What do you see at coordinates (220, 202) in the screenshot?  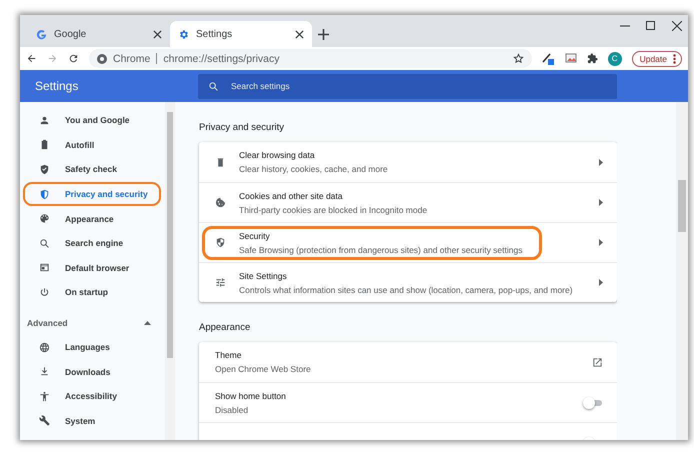 I see `cookie-icon` at bounding box center [220, 202].